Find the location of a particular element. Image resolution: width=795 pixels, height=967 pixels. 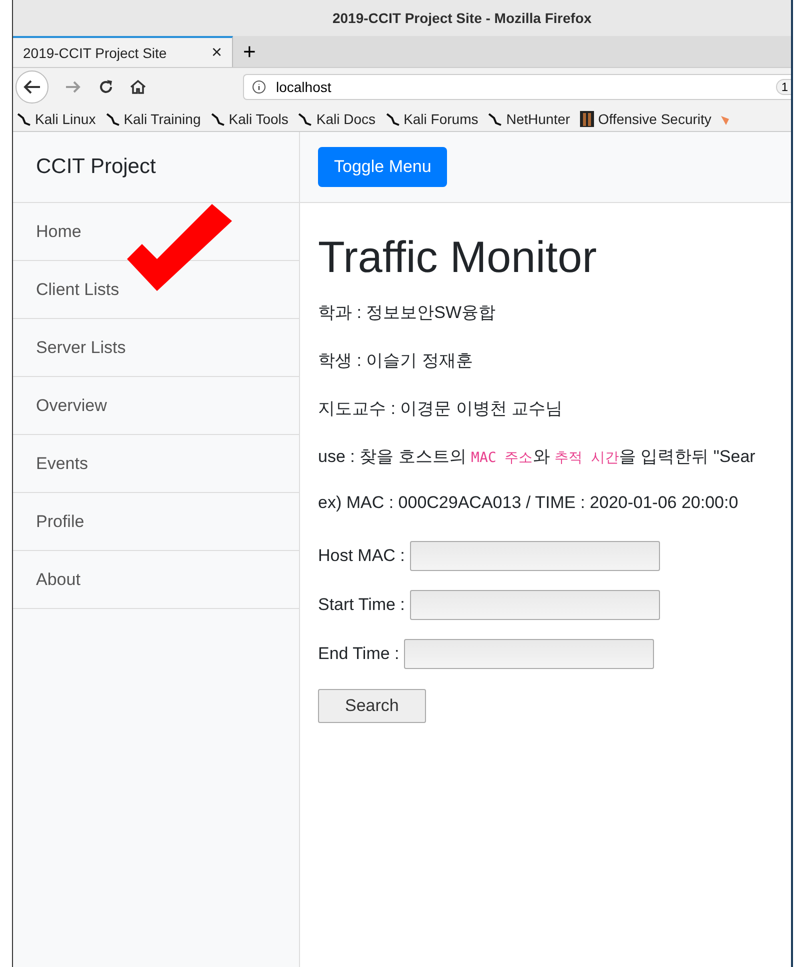

field-label: Host MAC : is located at coordinates (361, 556).